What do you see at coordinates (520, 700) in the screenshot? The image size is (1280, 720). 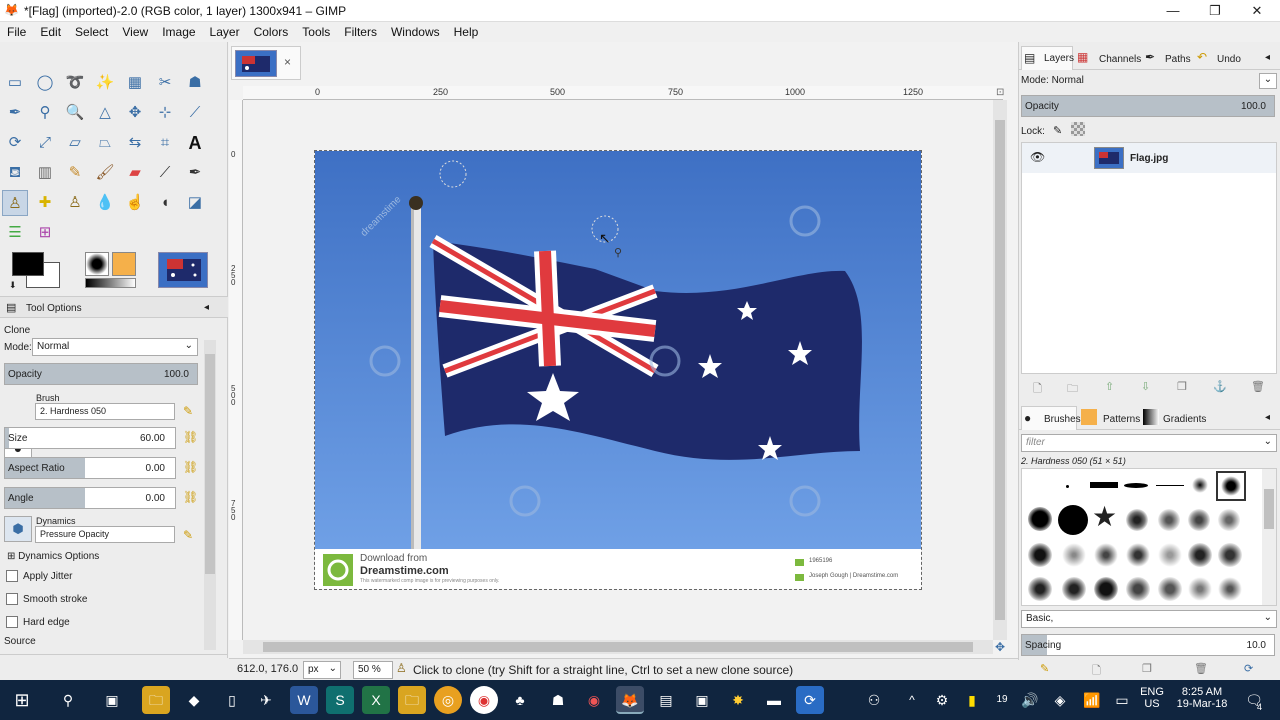 I see `solitaire-icon: ♣` at bounding box center [520, 700].